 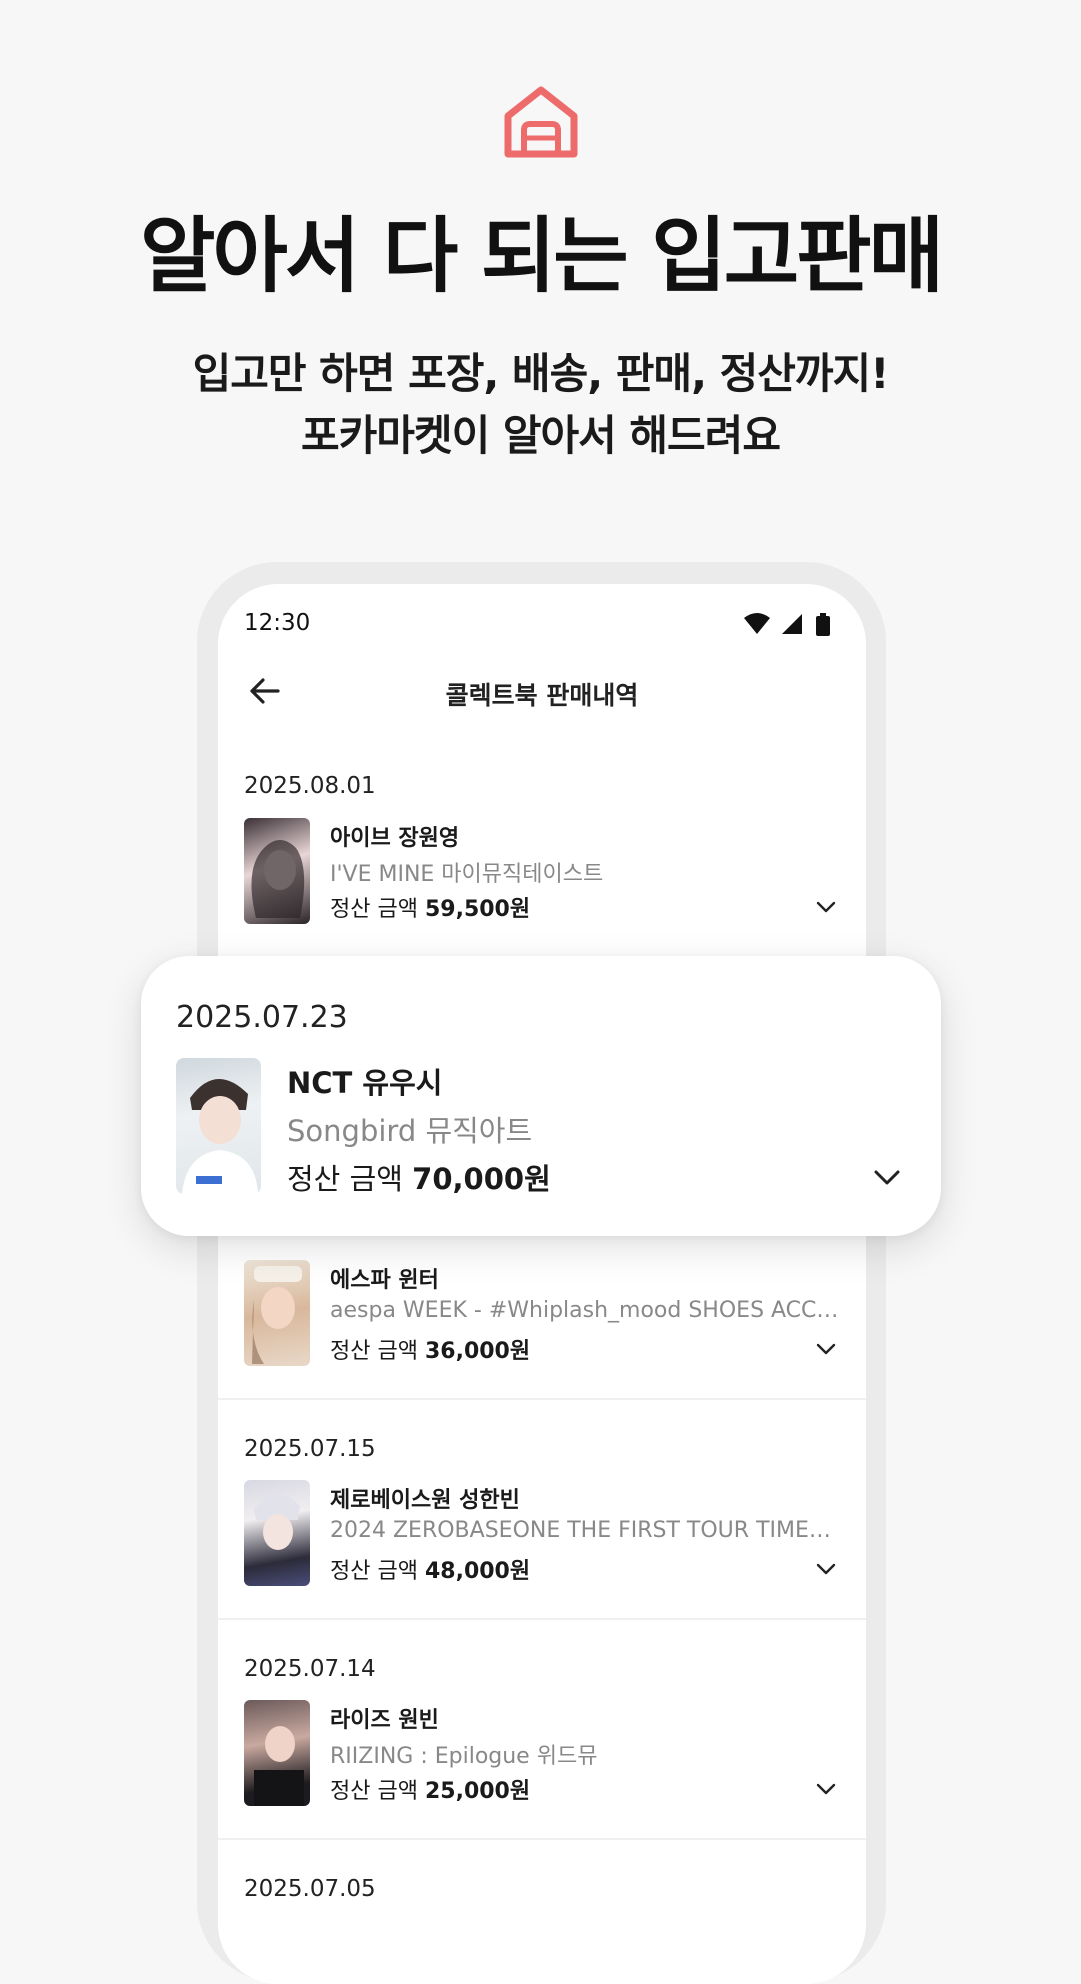 What do you see at coordinates (467, 874) in the screenshot?
I see `entry-desc: I'VE MINE 마이뮤직테이스트` at bounding box center [467, 874].